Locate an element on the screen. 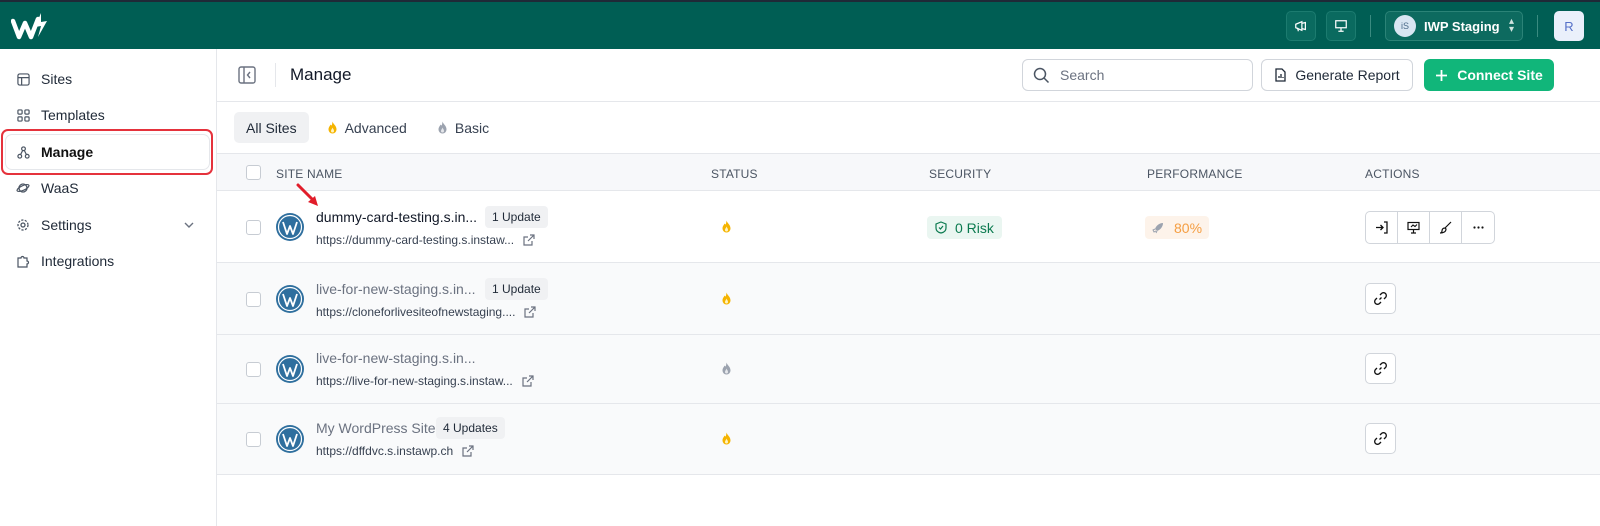  connect-site-label: Connect Site is located at coordinates (1500, 75).